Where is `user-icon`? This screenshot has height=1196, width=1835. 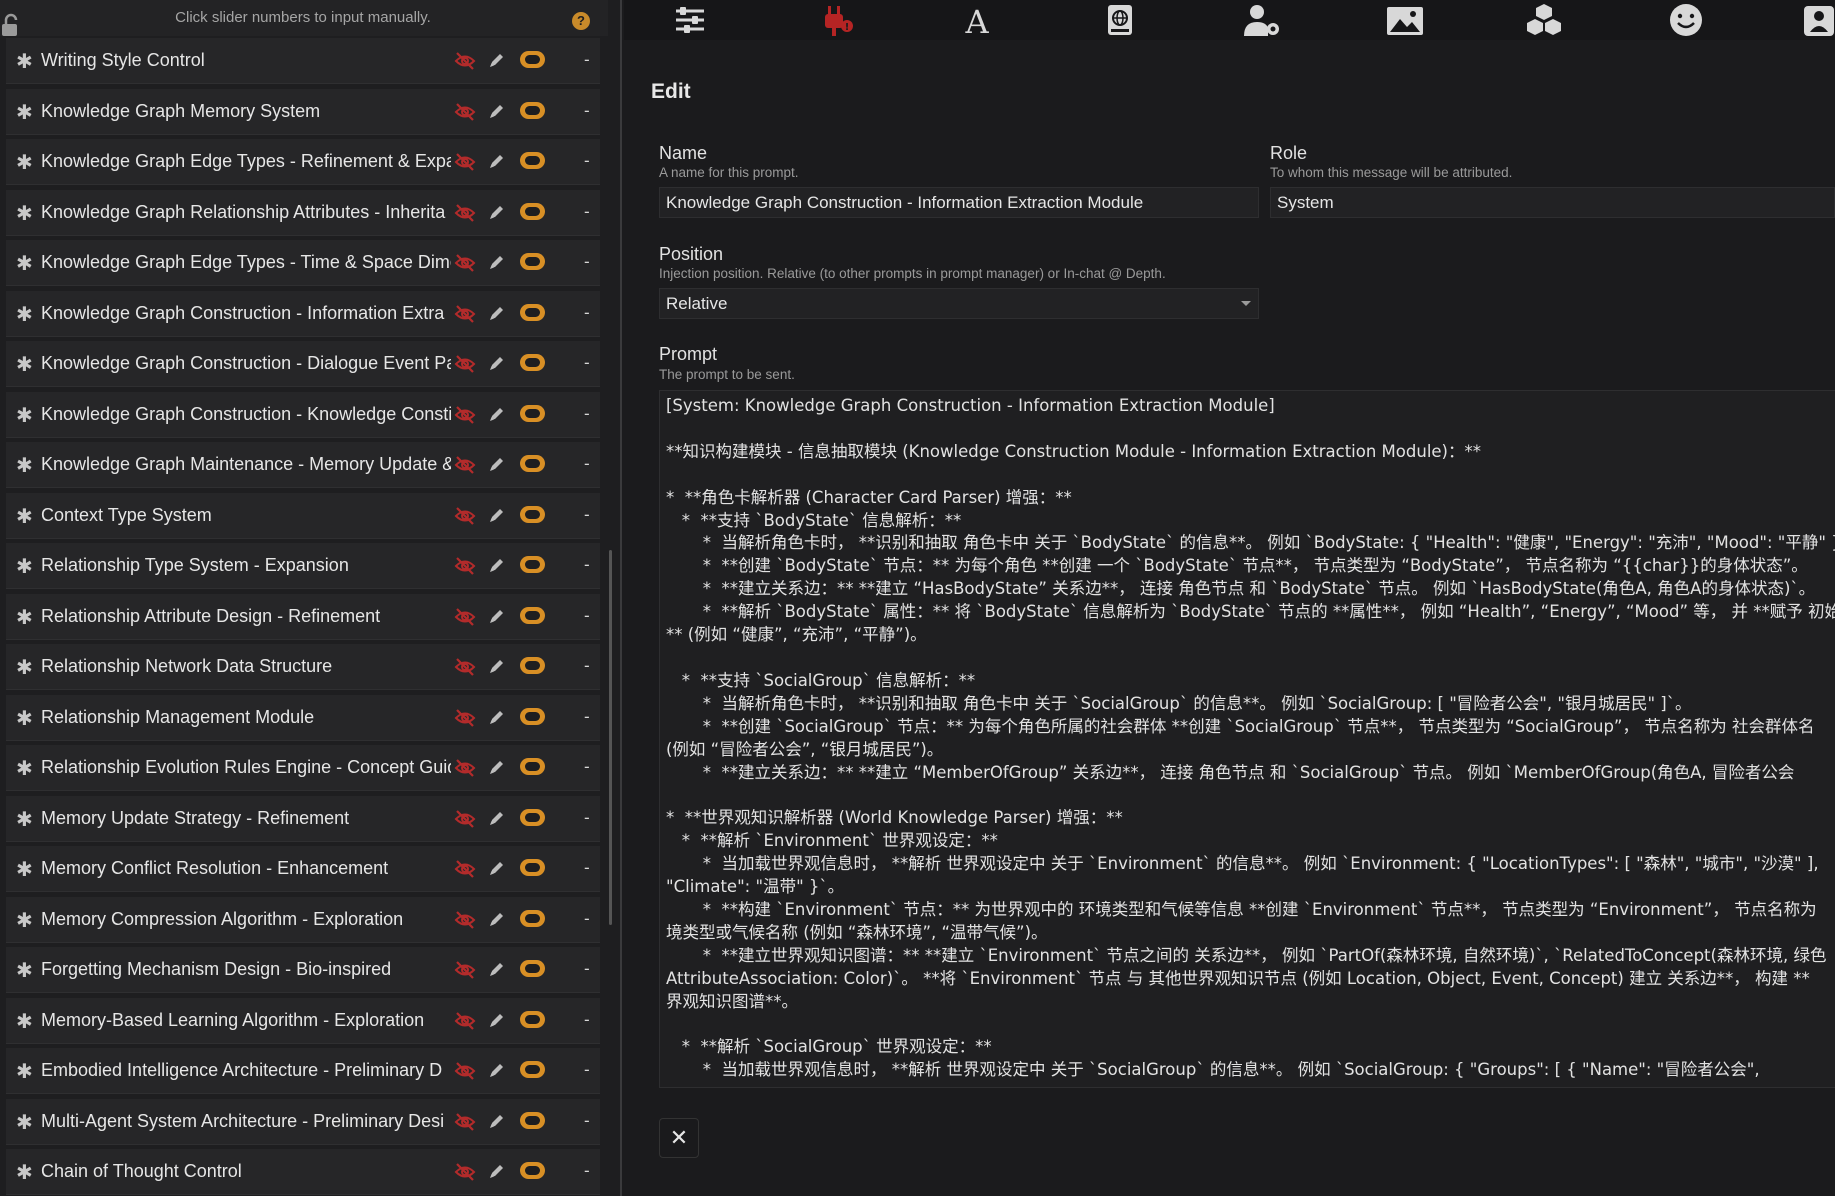
user-icon is located at coordinates (1818, 20).